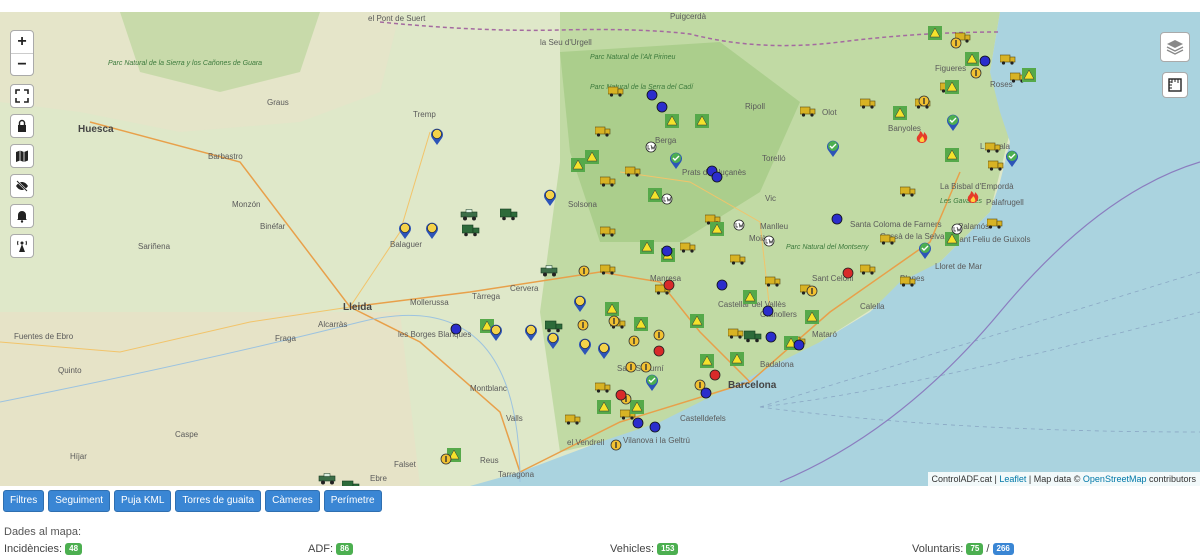 The image size is (1200, 560). What do you see at coordinates (1175, 85) in the screenshot?
I see `measure-button` at bounding box center [1175, 85].